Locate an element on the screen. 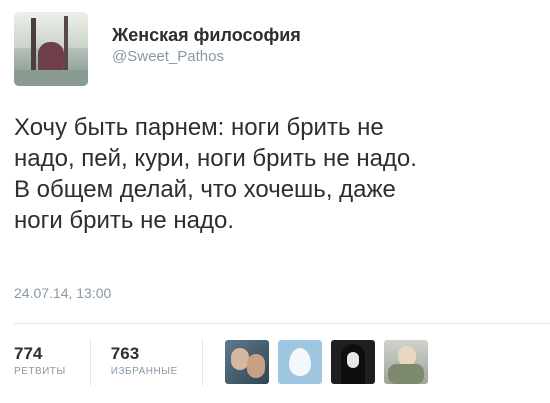 The image size is (550, 403). avatar-ground is located at coordinates (51, 78).